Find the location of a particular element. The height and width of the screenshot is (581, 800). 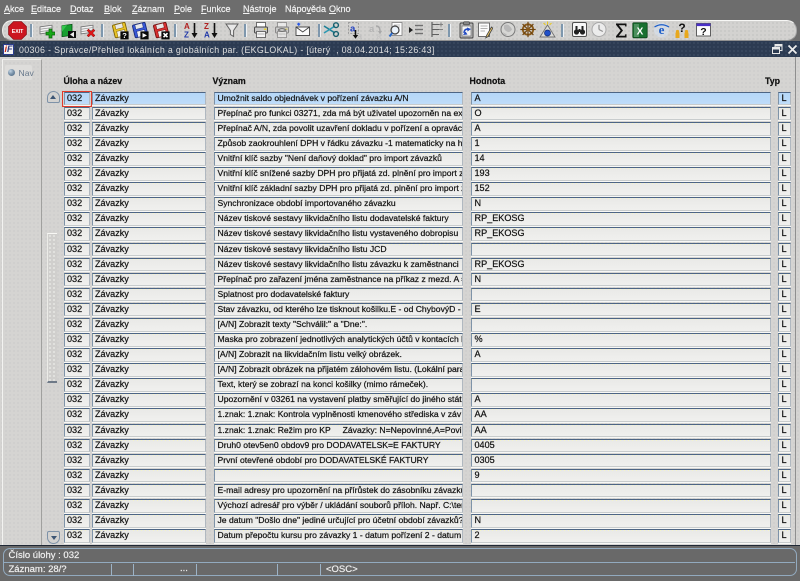

svg-text: X is located at coordinates (640, 31).